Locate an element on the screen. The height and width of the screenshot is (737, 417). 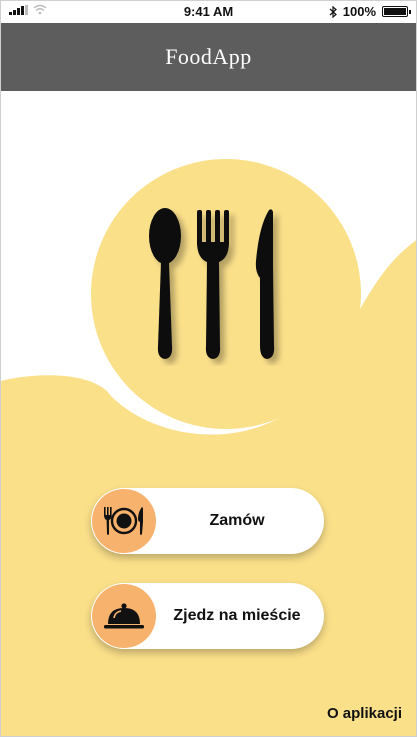
eat-out-button-label: Zjedz na mieście is located at coordinates (237, 615).